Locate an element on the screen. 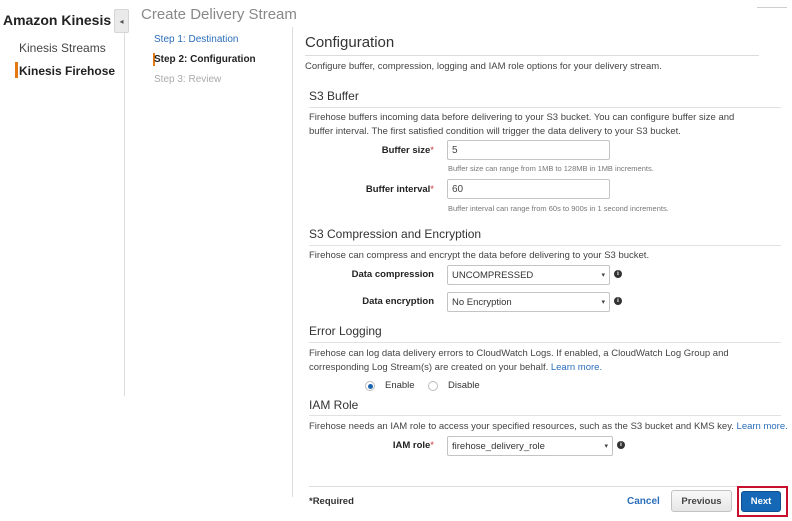 The image size is (792, 521). section-title-iam-role: IAM Role is located at coordinates (334, 405).